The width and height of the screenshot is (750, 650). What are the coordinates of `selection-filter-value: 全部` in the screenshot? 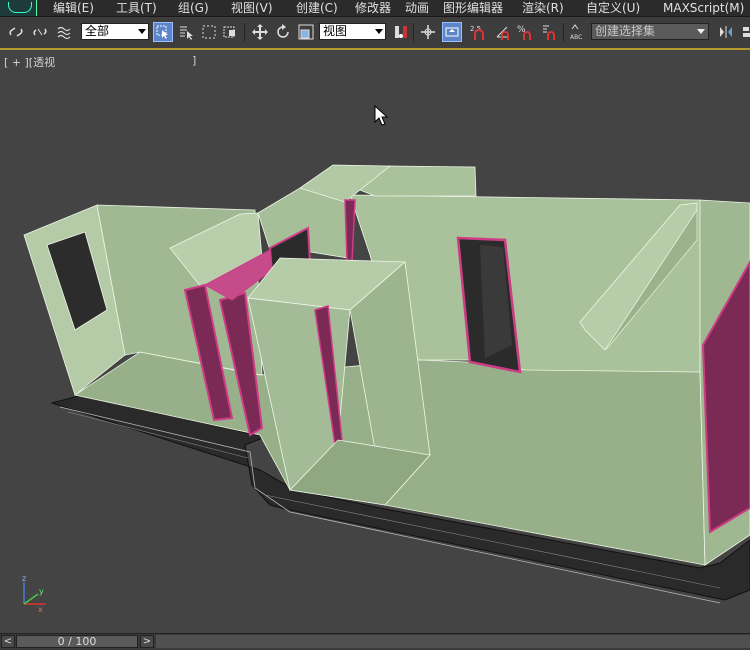 It's located at (97, 31).